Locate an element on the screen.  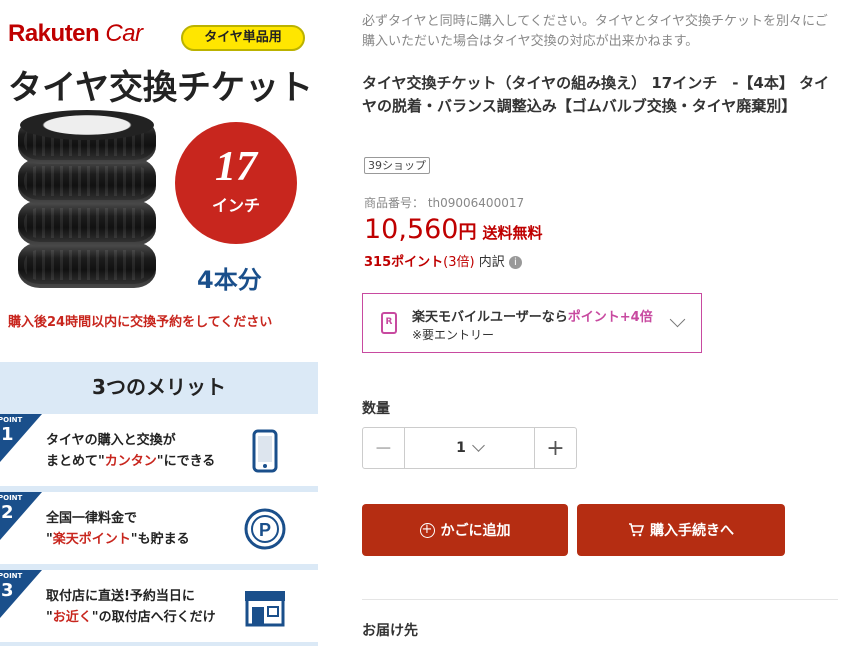
point-flag: POINT 3 is located at coordinates (21, 594).